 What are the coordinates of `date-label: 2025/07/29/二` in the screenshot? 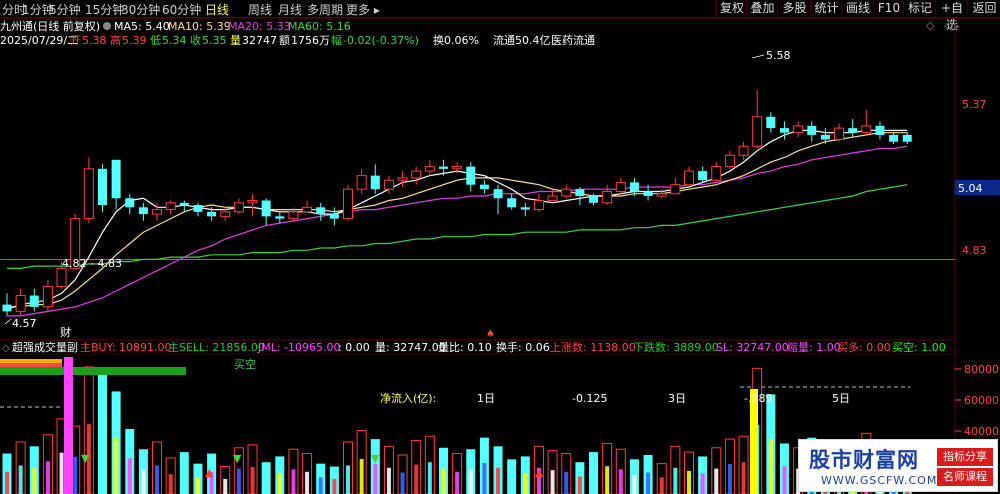 It's located at (39, 40).